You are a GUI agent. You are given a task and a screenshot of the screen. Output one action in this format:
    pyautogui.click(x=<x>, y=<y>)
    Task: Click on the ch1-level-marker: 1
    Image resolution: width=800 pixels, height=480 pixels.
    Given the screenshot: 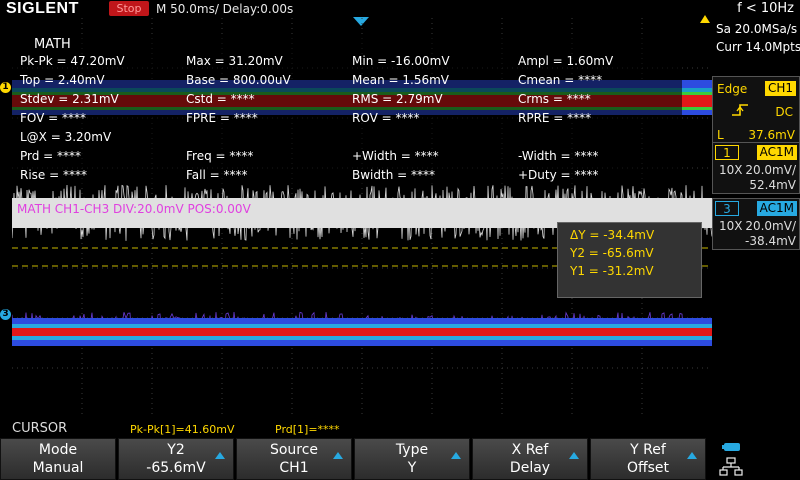 What is the action you would take?
    pyautogui.click(x=5, y=87)
    